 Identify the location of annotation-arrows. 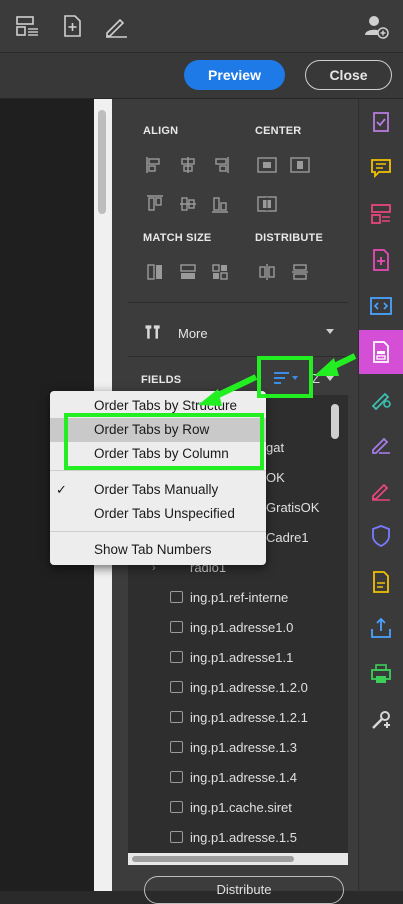
(277, 379).